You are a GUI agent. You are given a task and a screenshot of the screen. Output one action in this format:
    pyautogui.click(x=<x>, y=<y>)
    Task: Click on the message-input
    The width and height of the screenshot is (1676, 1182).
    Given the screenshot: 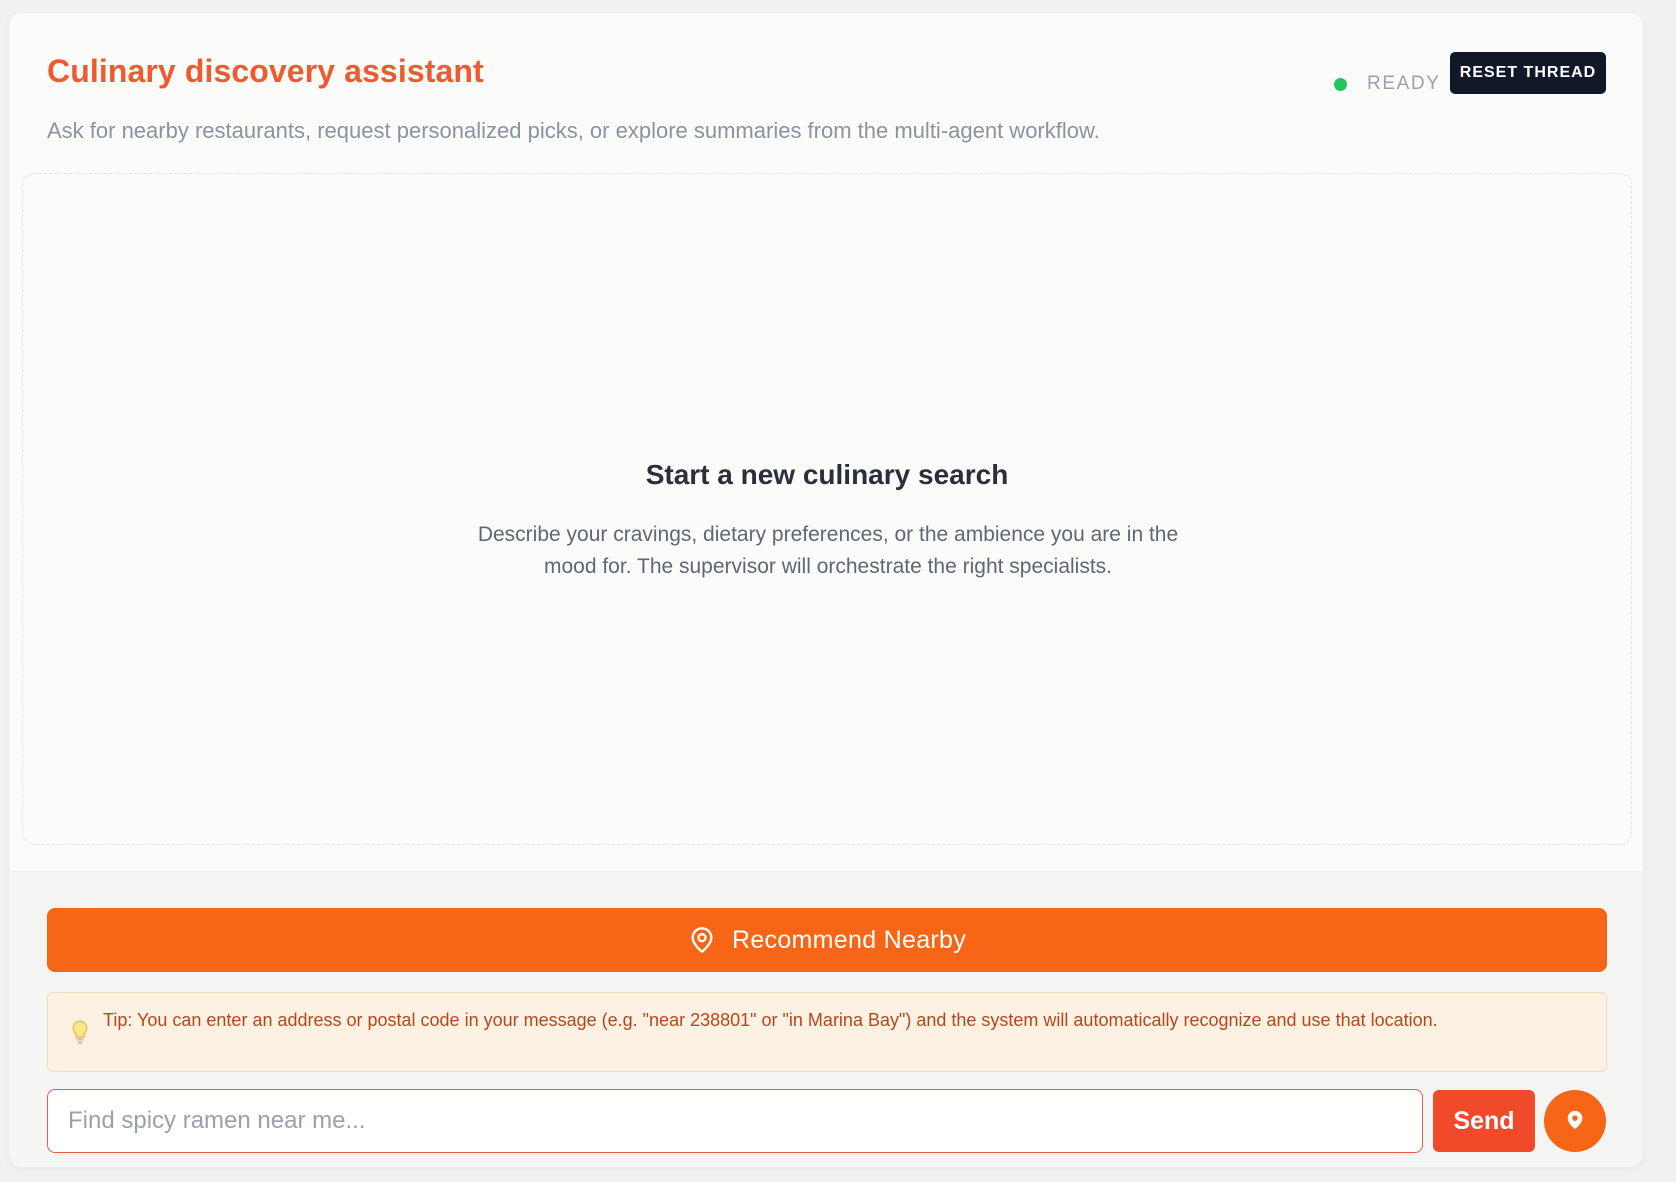 What is the action you would take?
    pyautogui.click(x=735, y=1121)
    